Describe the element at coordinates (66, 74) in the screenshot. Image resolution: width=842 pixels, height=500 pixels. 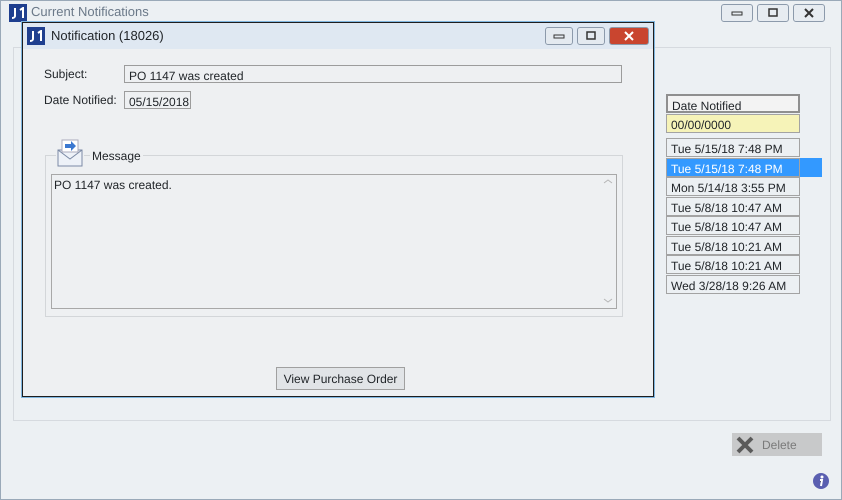
I see `field-label: Subject:` at that location.